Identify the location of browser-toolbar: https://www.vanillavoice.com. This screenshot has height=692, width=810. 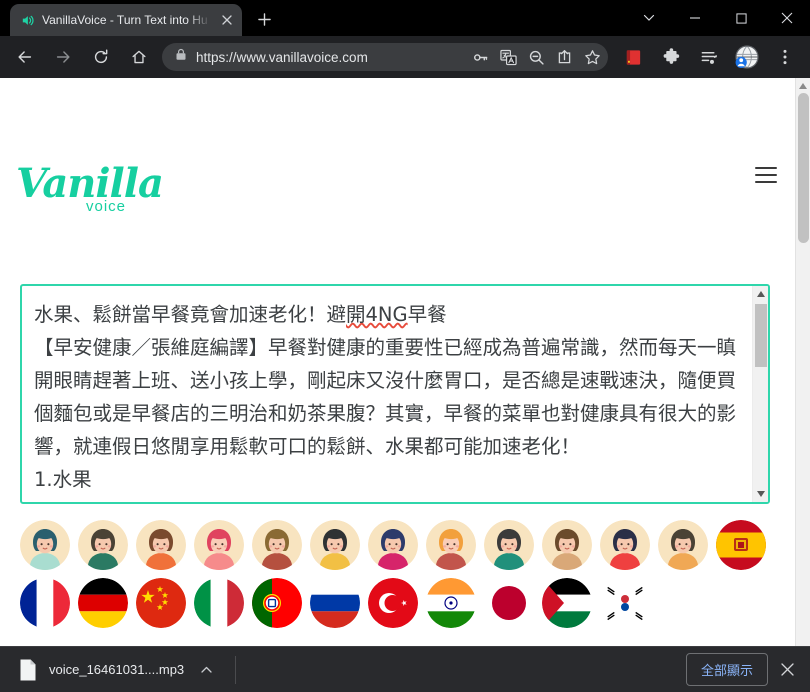
(405, 57).